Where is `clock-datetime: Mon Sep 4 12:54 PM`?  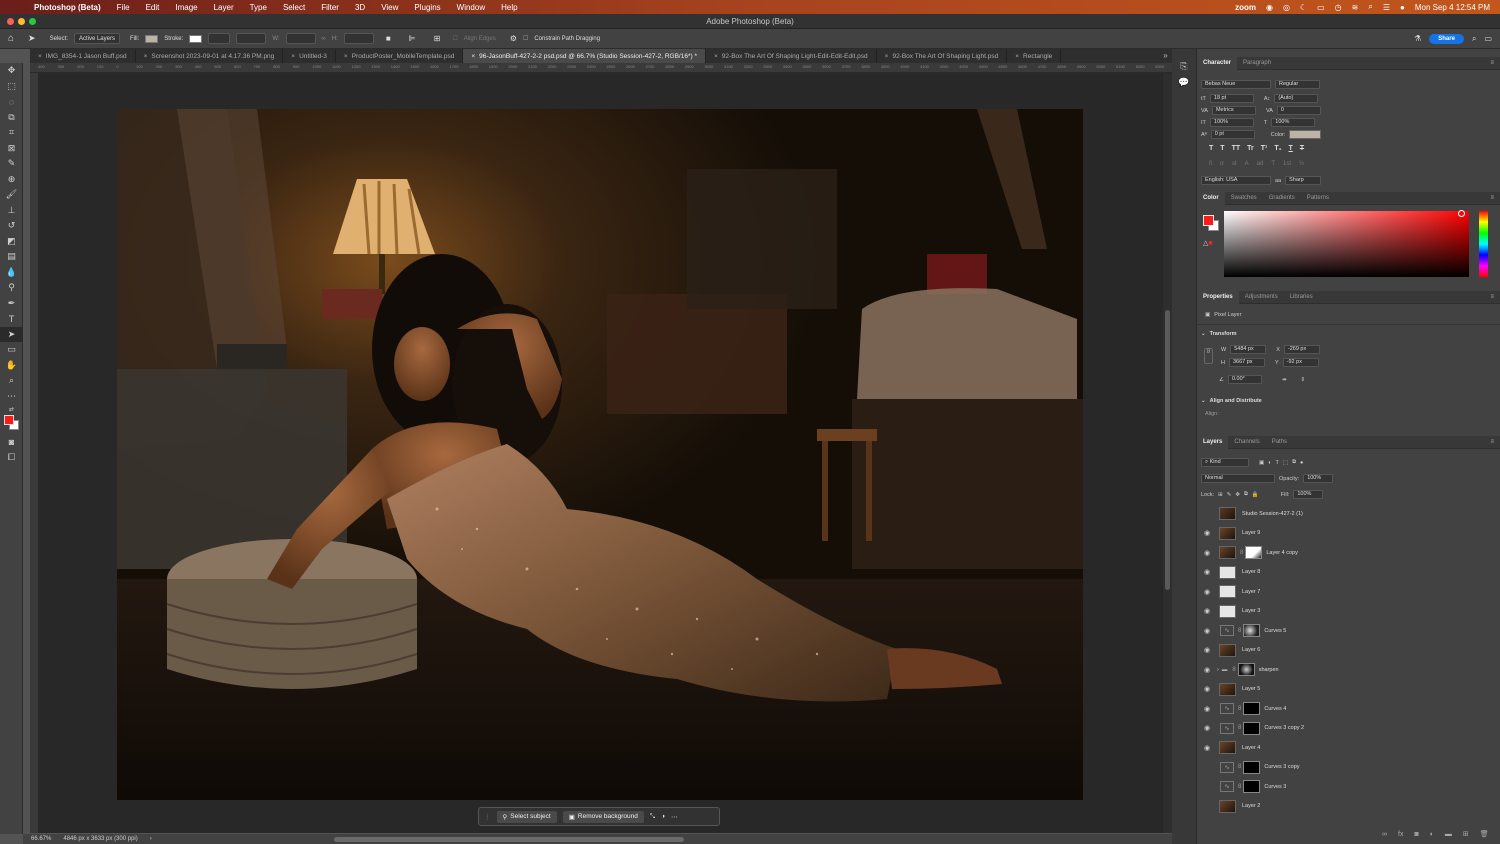
clock-datetime: Mon Sep 4 12:54 PM is located at coordinates (1452, 7).